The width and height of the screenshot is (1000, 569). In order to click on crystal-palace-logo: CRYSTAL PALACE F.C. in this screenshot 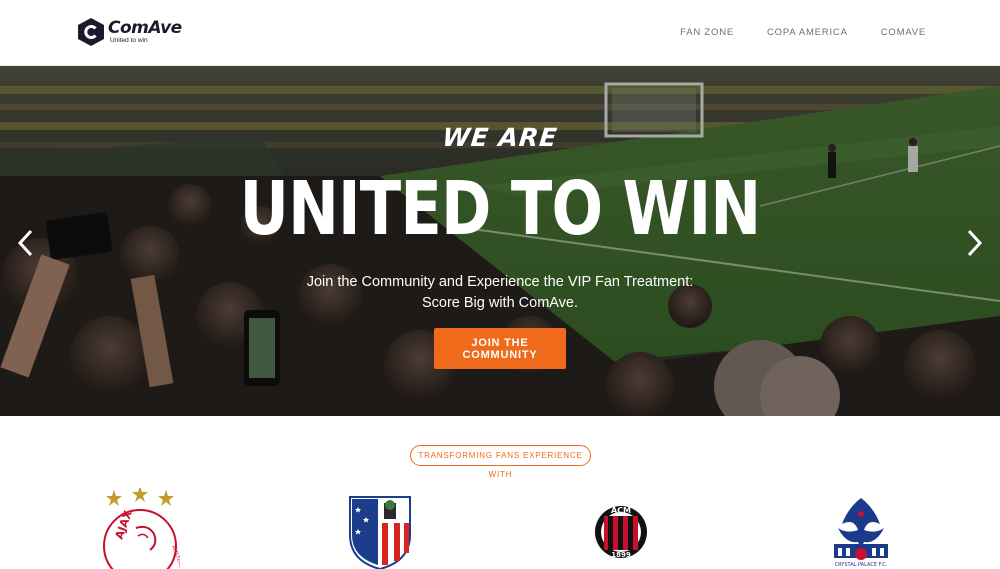, I will do `click(861, 531)`.